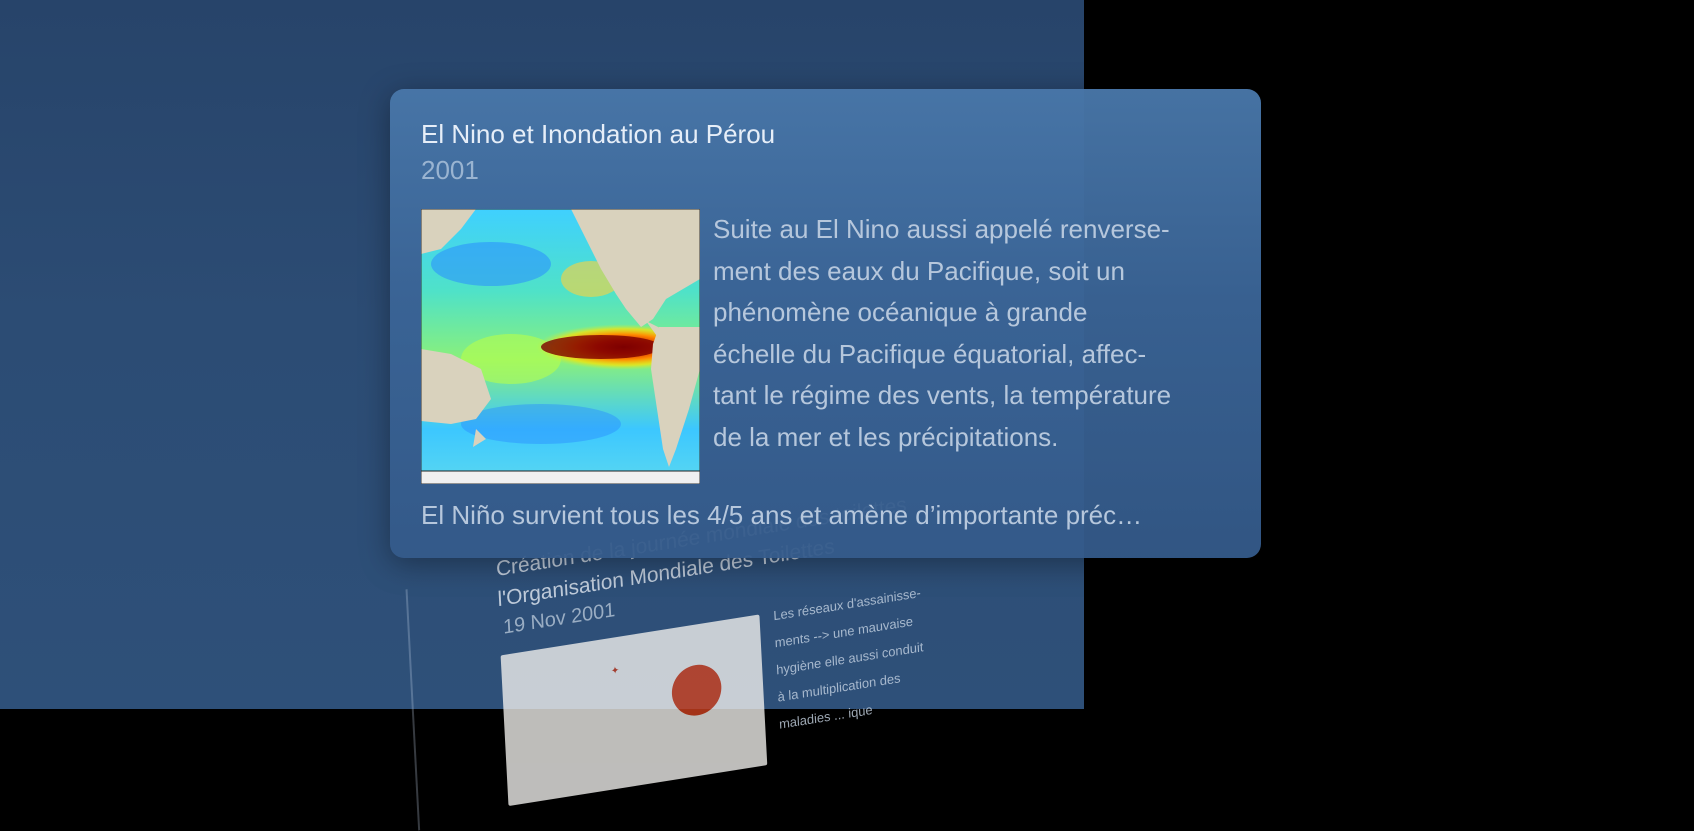 This screenshot has height=831, width=1694. Describe the element at coordinates (615, 671) in the screenshot. I see `toilet-day-logo-icon: ✦` at that location.